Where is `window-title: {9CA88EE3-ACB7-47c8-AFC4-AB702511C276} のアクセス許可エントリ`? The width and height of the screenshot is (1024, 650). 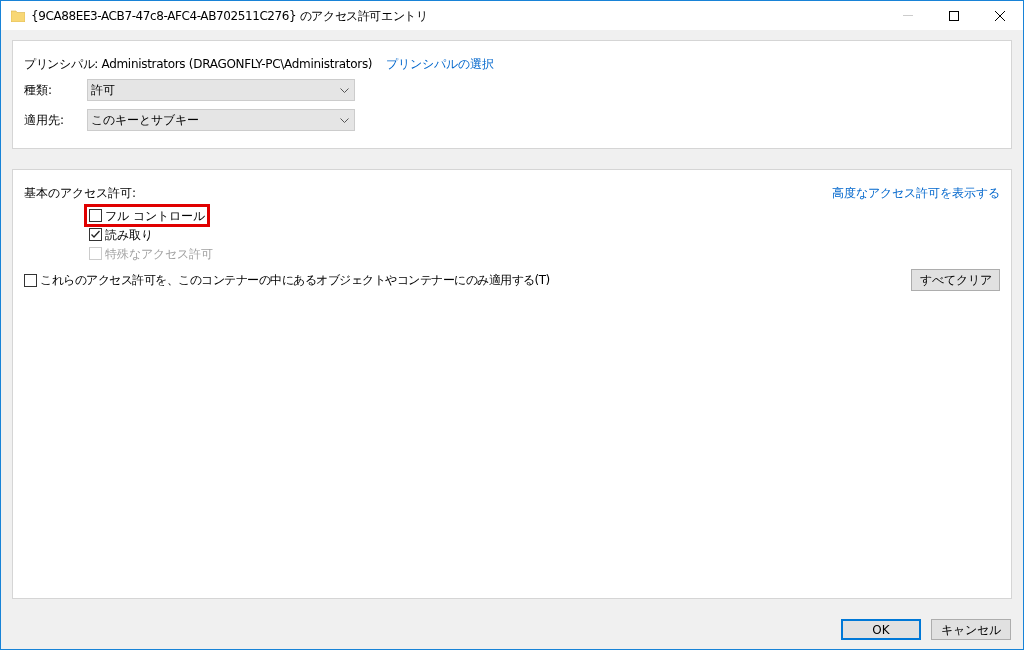 window-title: {9CA88EE3-ACB7-47c8-AFC4-AB702511C276} のアクセス許可エントリ is located at coordinates (229, 16).